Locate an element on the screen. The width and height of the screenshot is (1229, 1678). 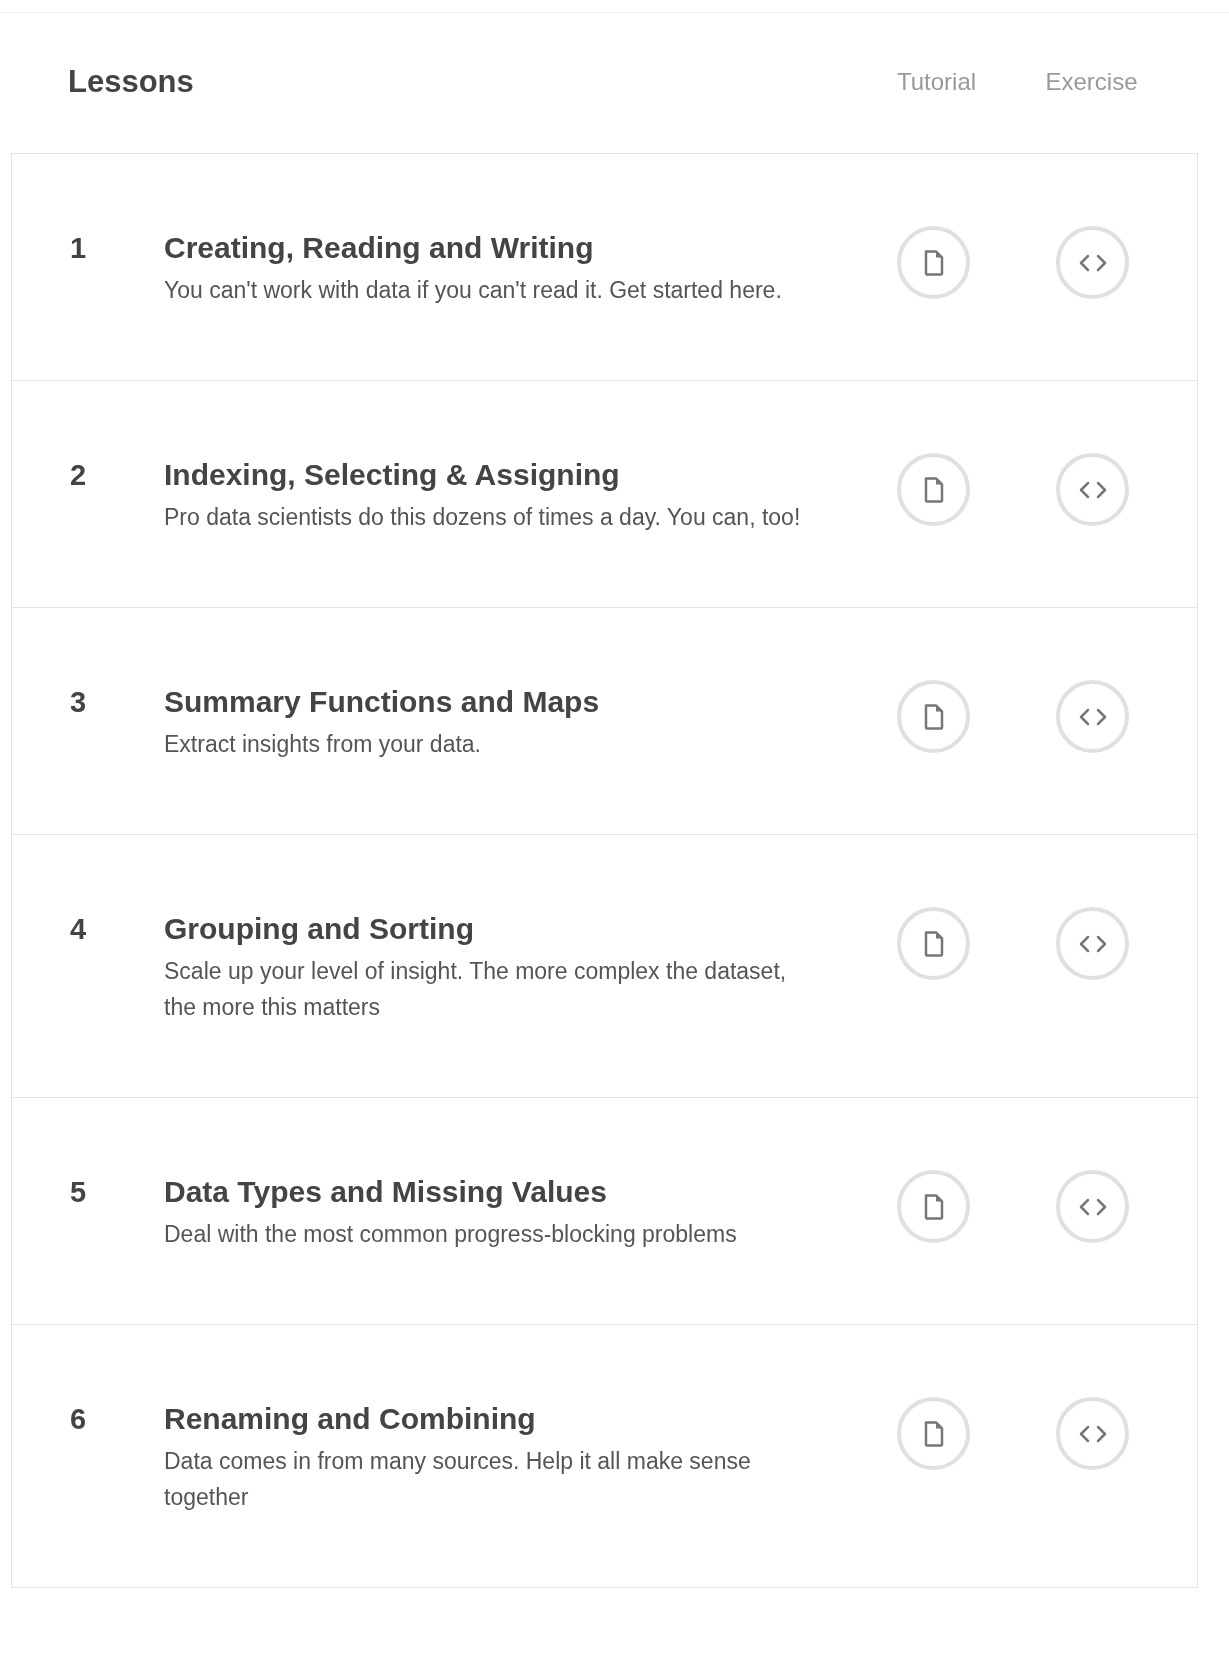
lesson-number: 6 is located at coordinates (79, 1419).